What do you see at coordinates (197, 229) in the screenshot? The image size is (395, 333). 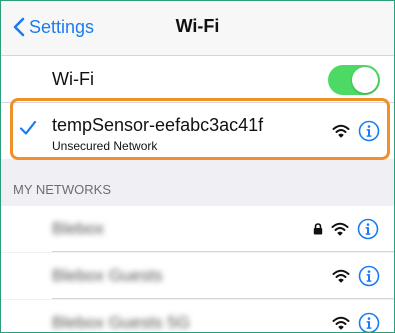 I see `list-item: Blebox` at bounding box center [197, 229].